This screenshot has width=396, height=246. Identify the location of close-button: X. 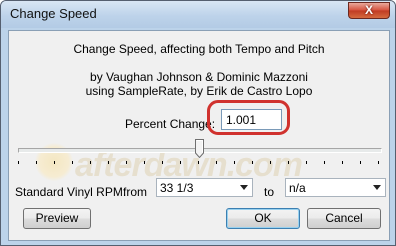
(369, 10).